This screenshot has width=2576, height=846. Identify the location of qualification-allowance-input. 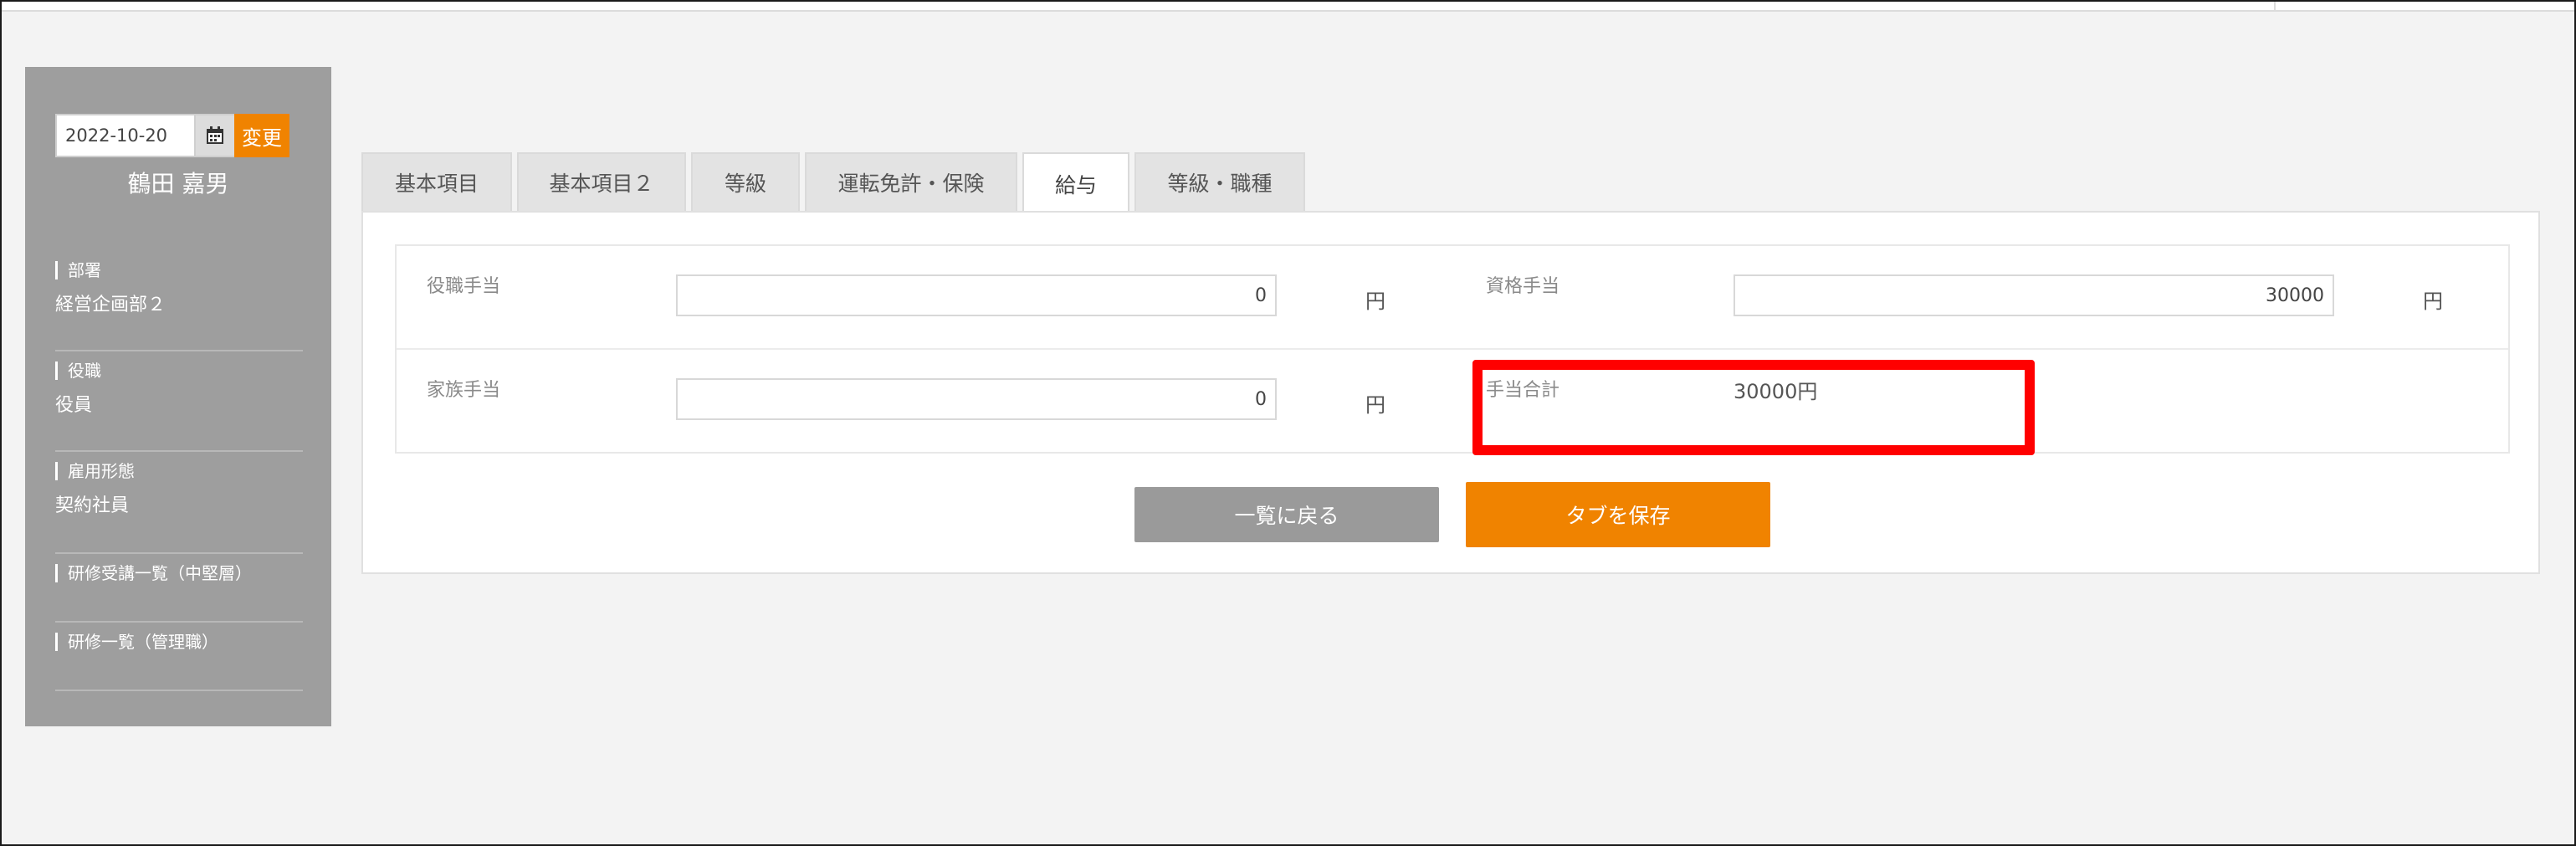
(2034, 295).